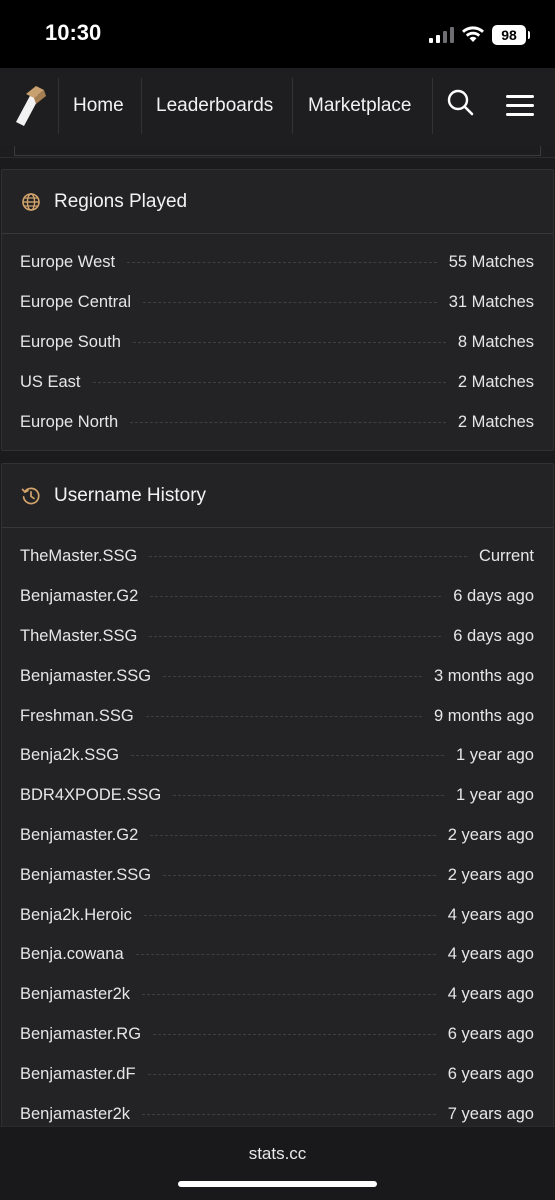  I want to click on list-item: Benja2k.Heroic 4 years ago, so click(277, 915).